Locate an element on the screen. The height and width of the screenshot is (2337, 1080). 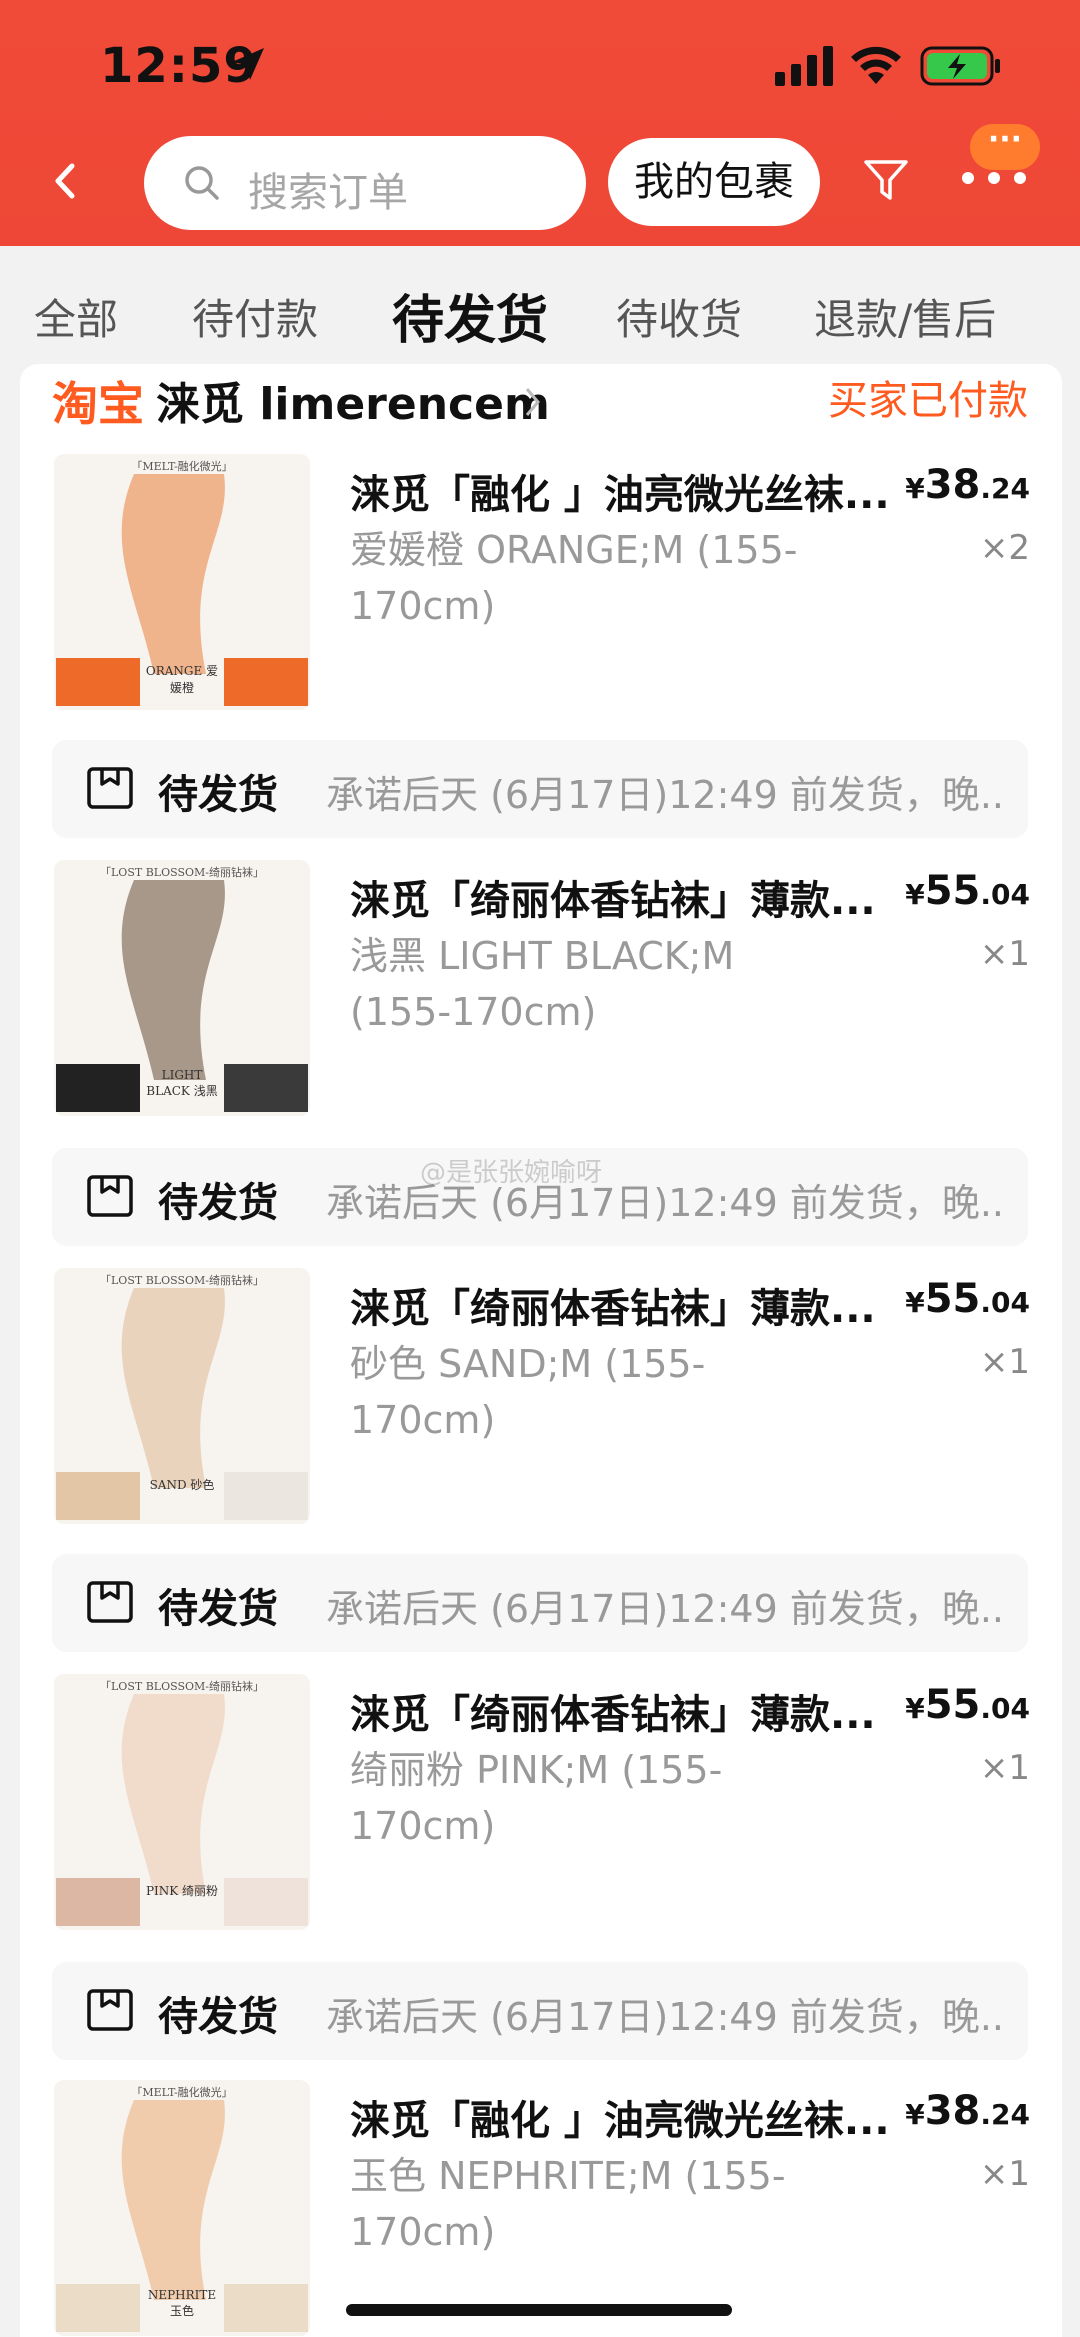
search-icon is located at coordinates (202, 183).